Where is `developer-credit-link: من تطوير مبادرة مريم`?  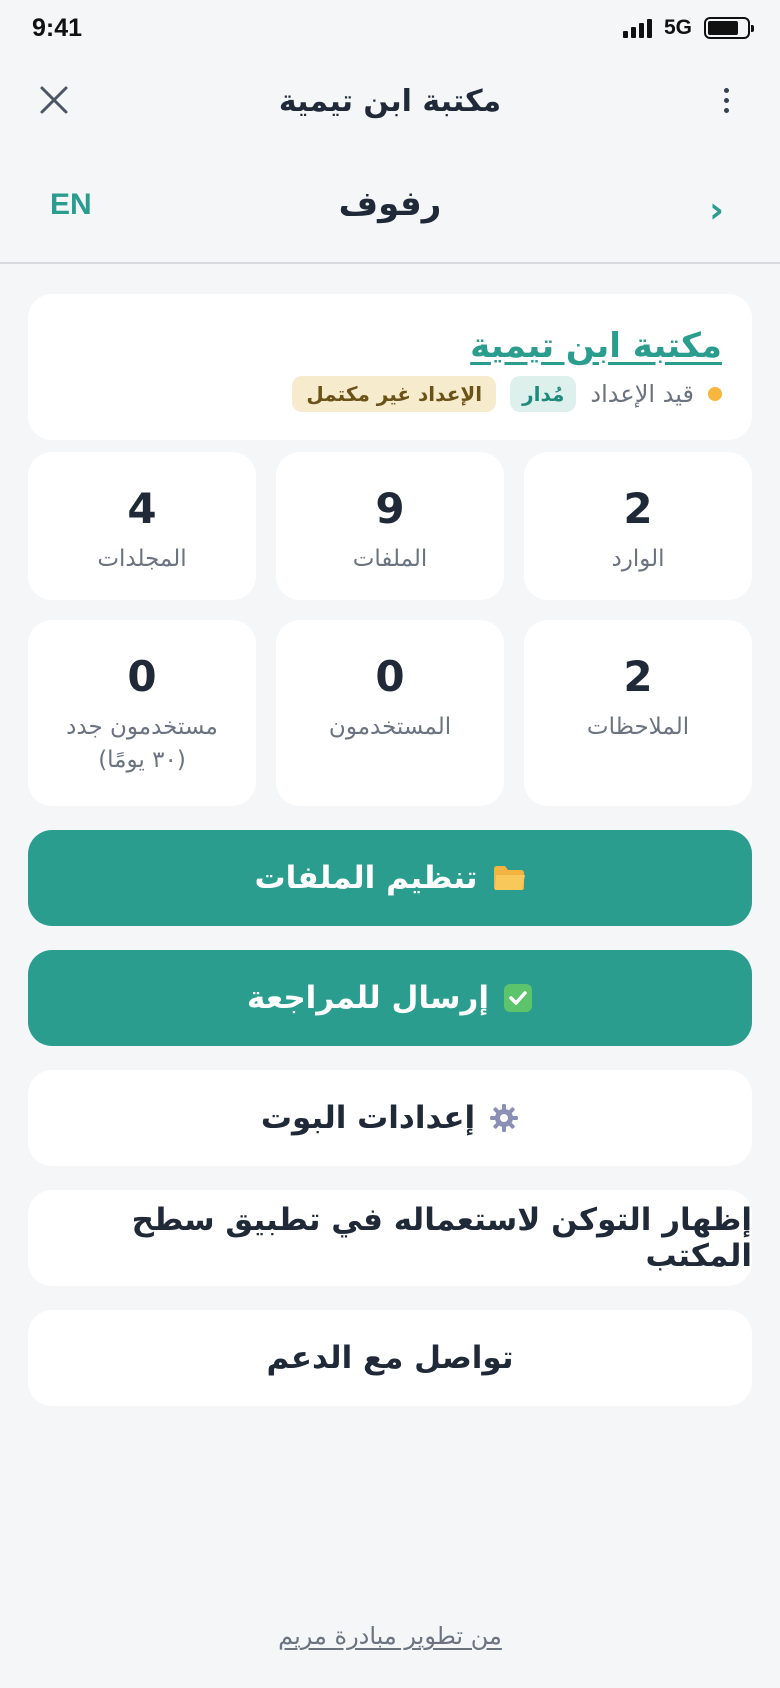
developer-credit-link: من تطوير مبادرة مريم is located at coordinates (390, 1636).